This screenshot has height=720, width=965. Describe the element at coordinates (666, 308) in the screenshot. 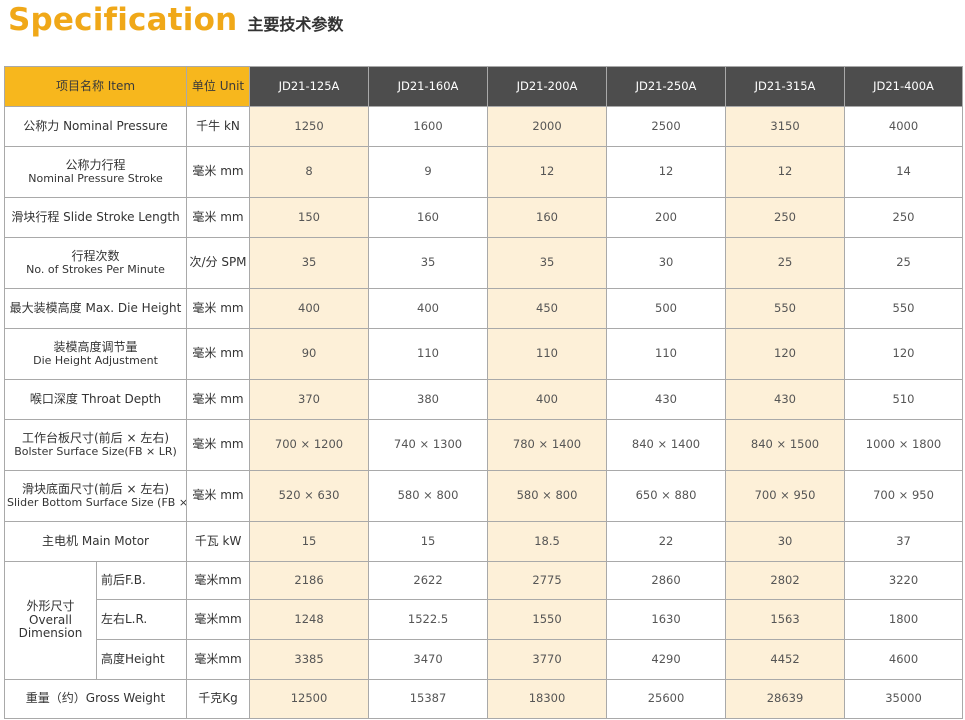

I see `table-cell: 500` at that location.